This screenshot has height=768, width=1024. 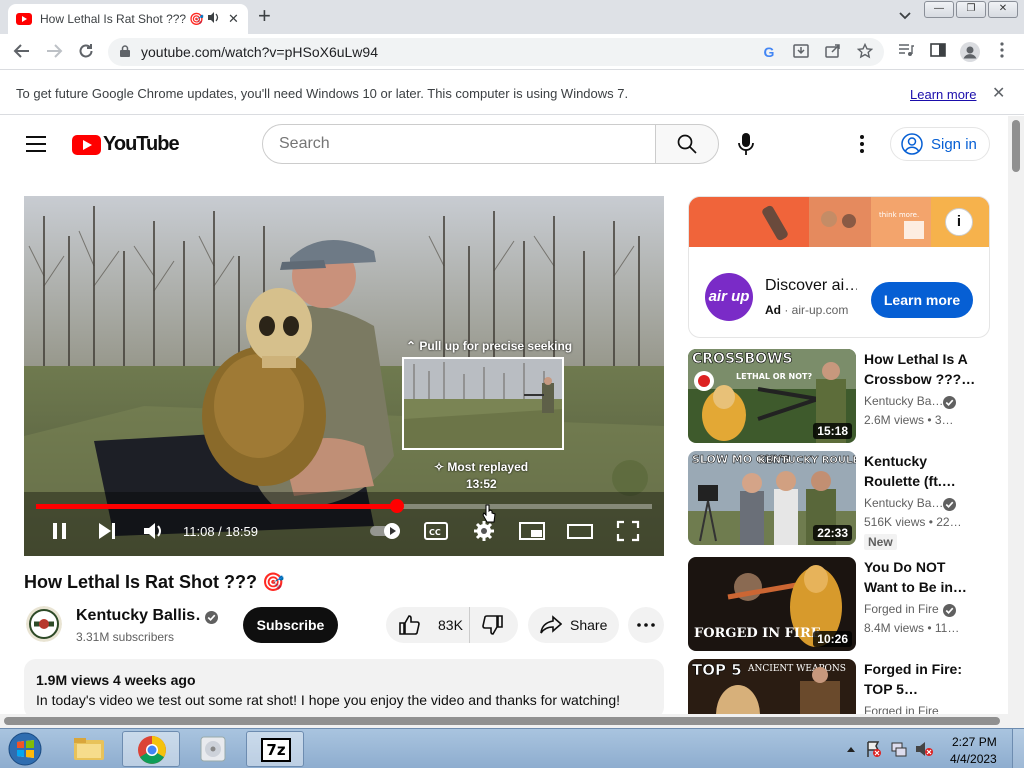 I want to click on channel-avatar, so click(x=44, y=624).